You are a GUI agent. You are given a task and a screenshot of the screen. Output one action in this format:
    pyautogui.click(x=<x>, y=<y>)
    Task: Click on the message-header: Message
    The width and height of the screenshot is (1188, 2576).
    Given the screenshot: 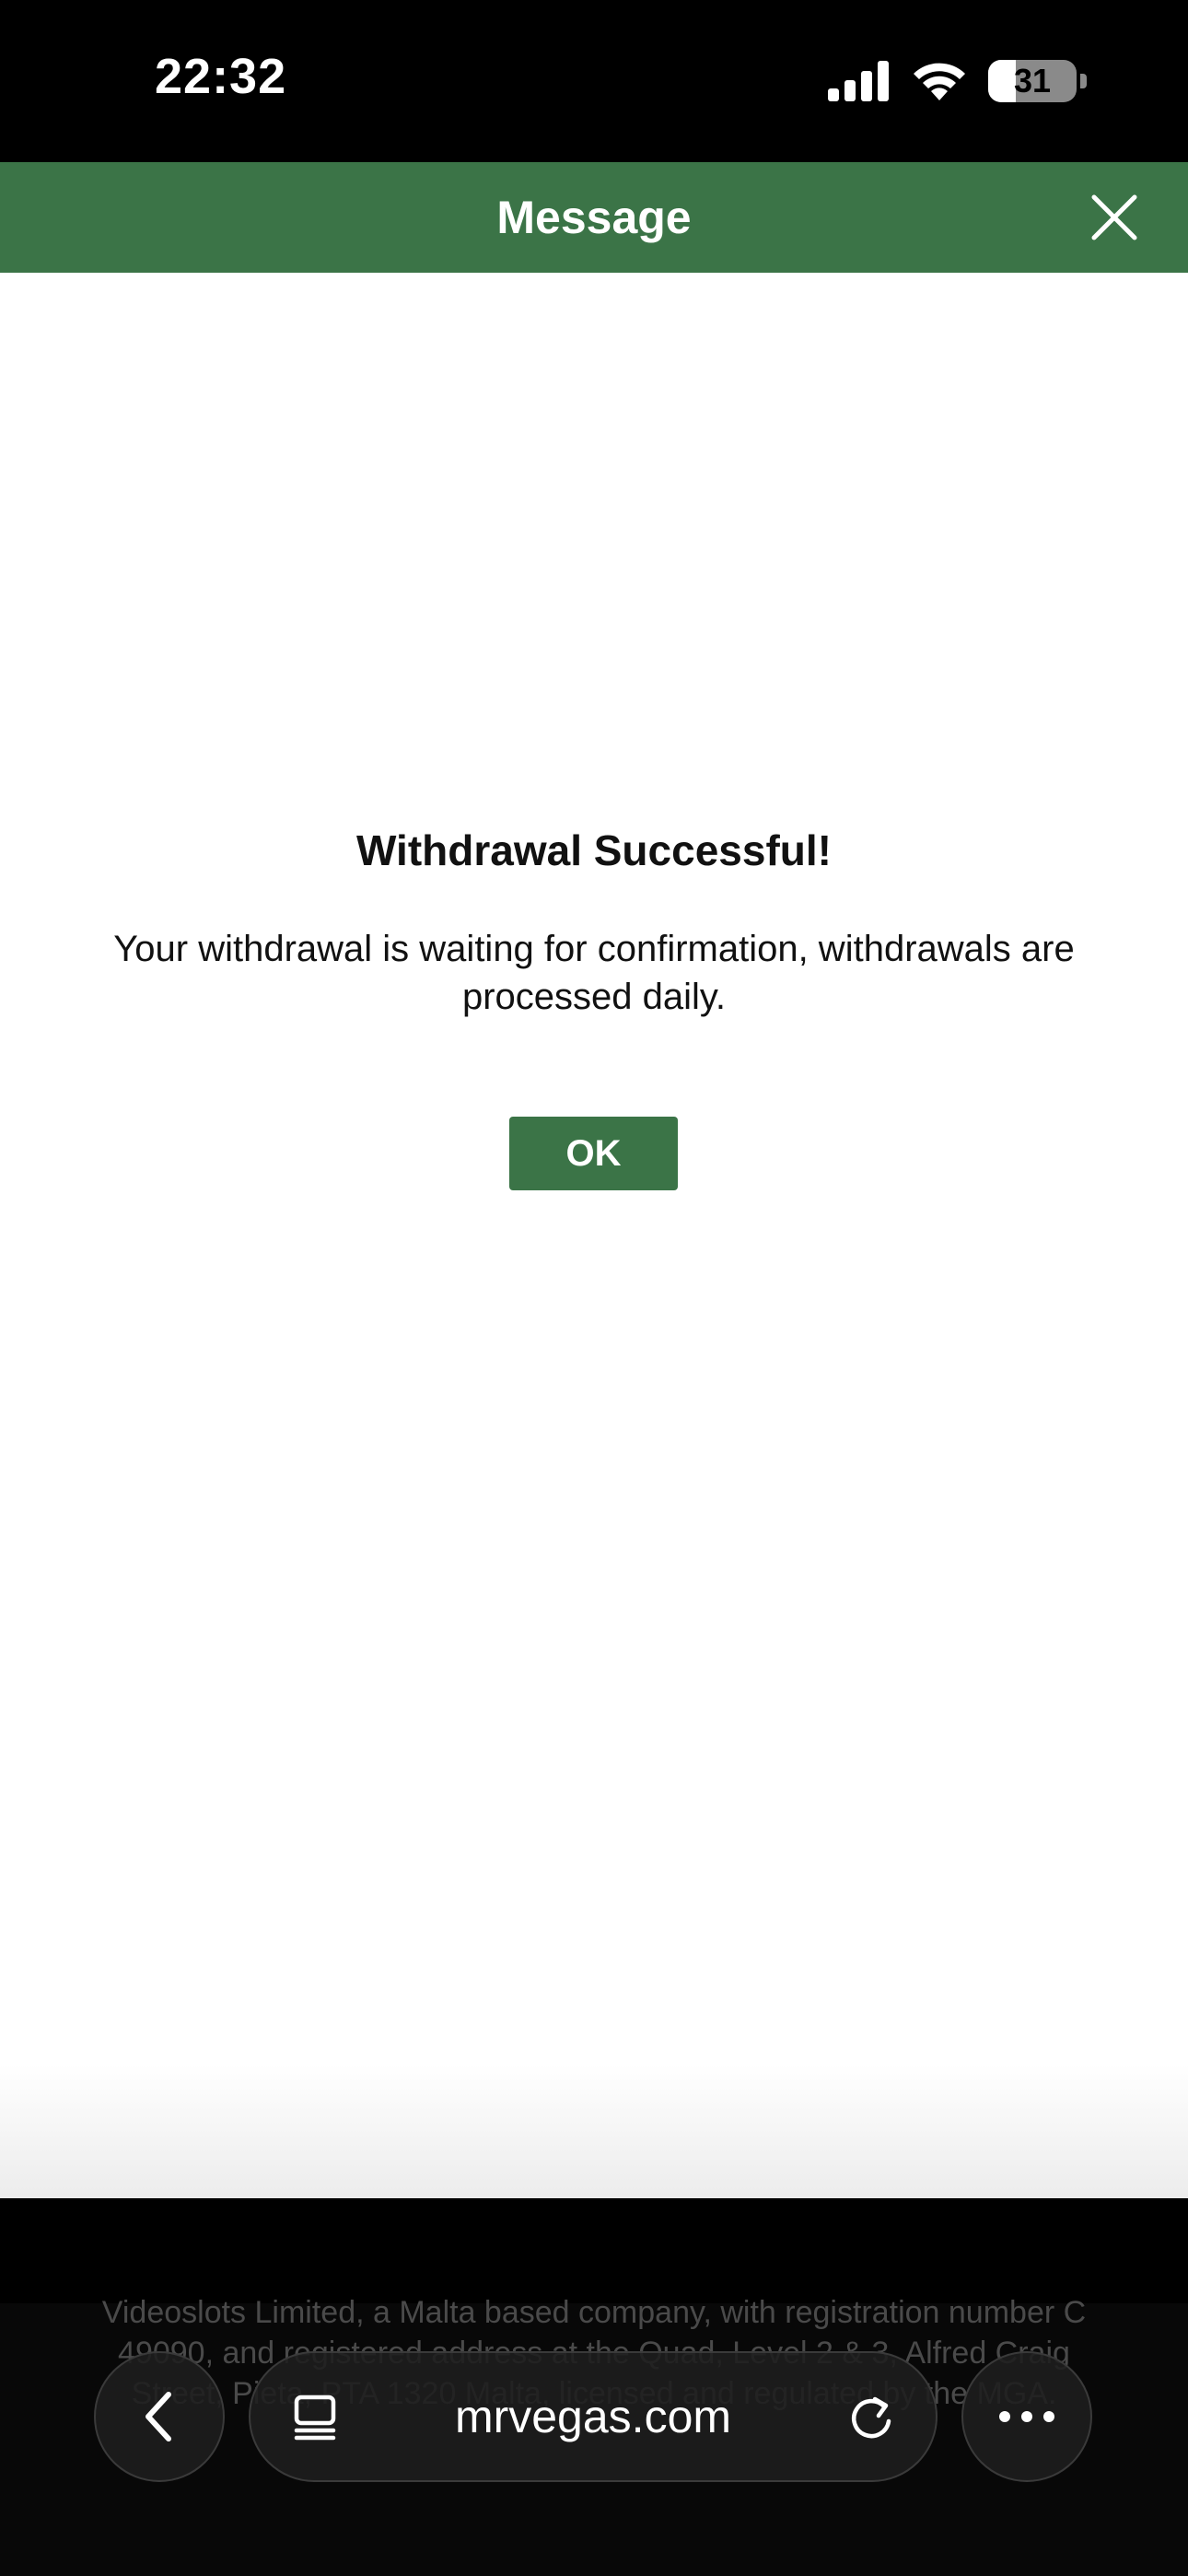 What is the action you would take?
    pyautogui.click(x=594, y=217)
    